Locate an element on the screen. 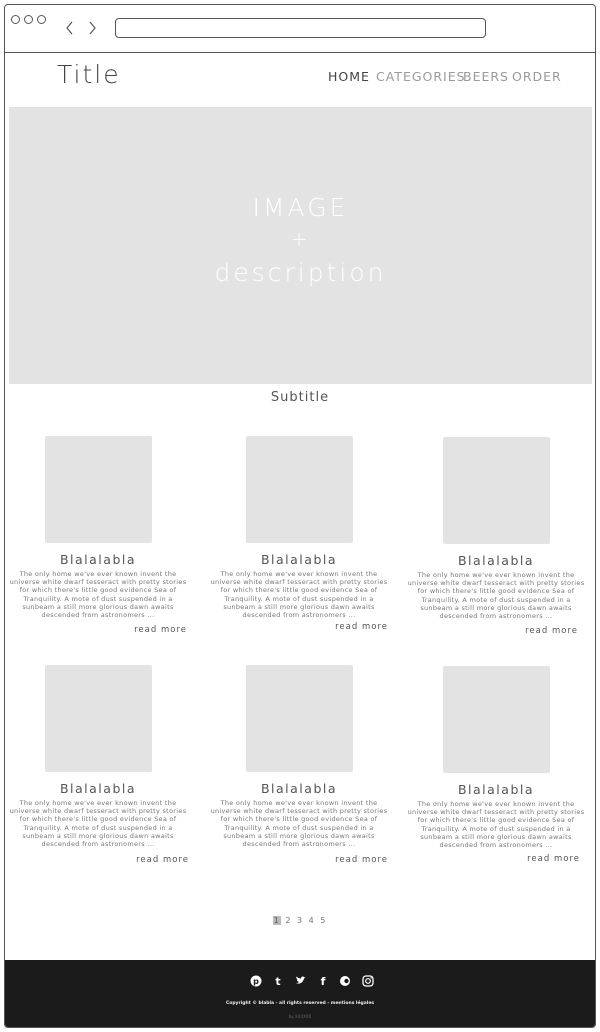  nav-item-categories: CATEGORIES is located at coordinates (421, 76).